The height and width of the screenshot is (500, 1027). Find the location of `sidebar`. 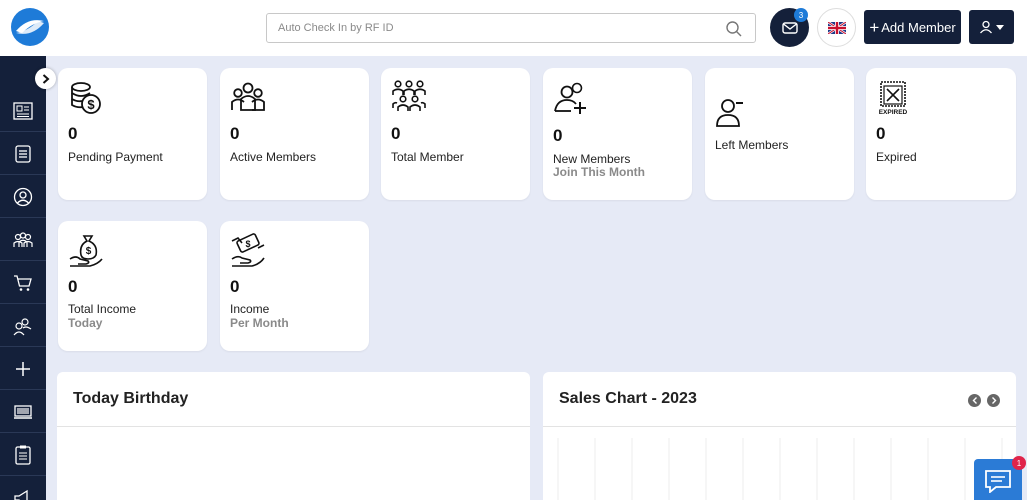

sidebar is located at coordinates (23, 278).